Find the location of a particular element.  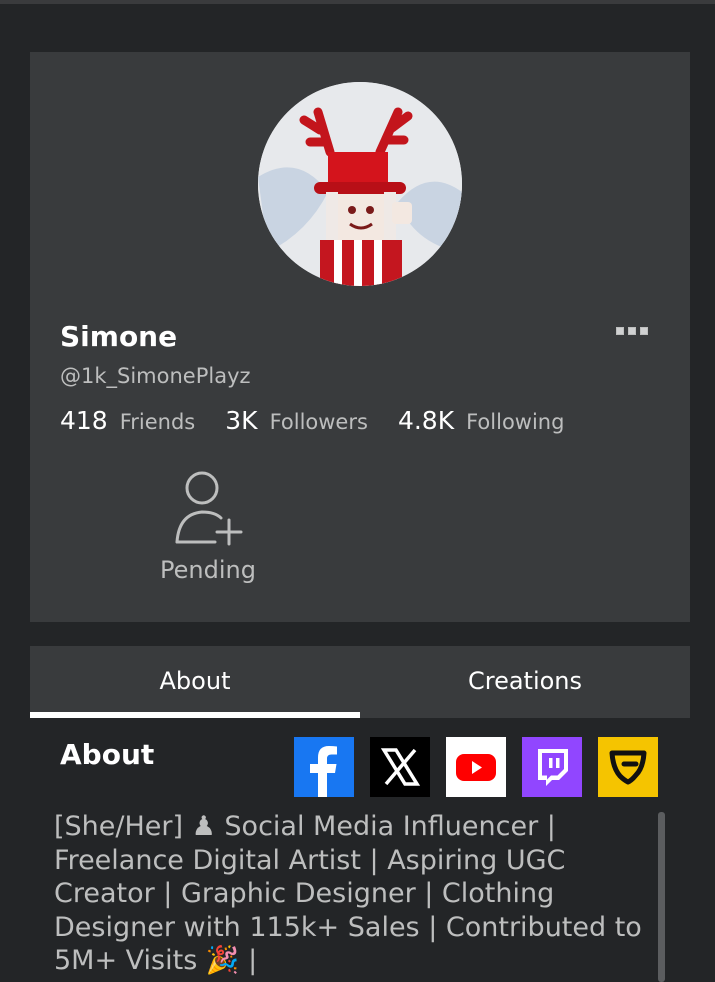

following-count: 4.8K is located at coordinates (426, 420).